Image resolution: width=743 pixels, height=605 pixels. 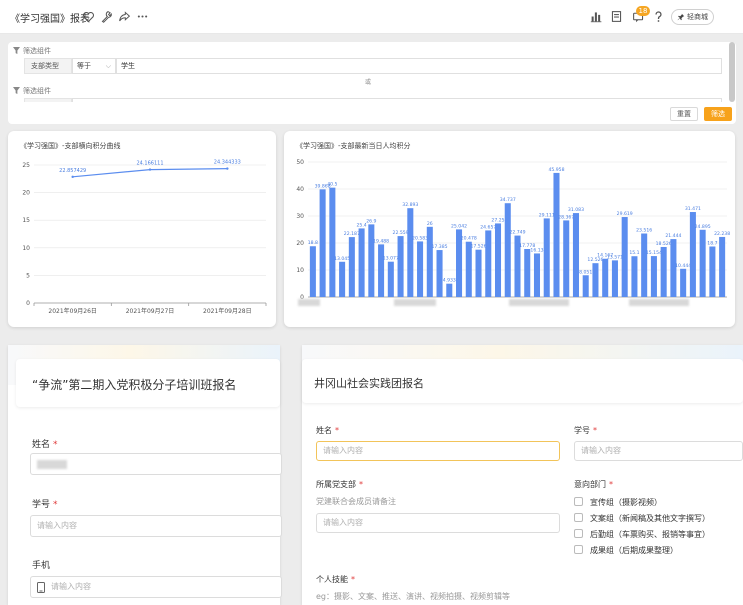 I want to click on data-label: 18.7, so click(x=712, y=244).